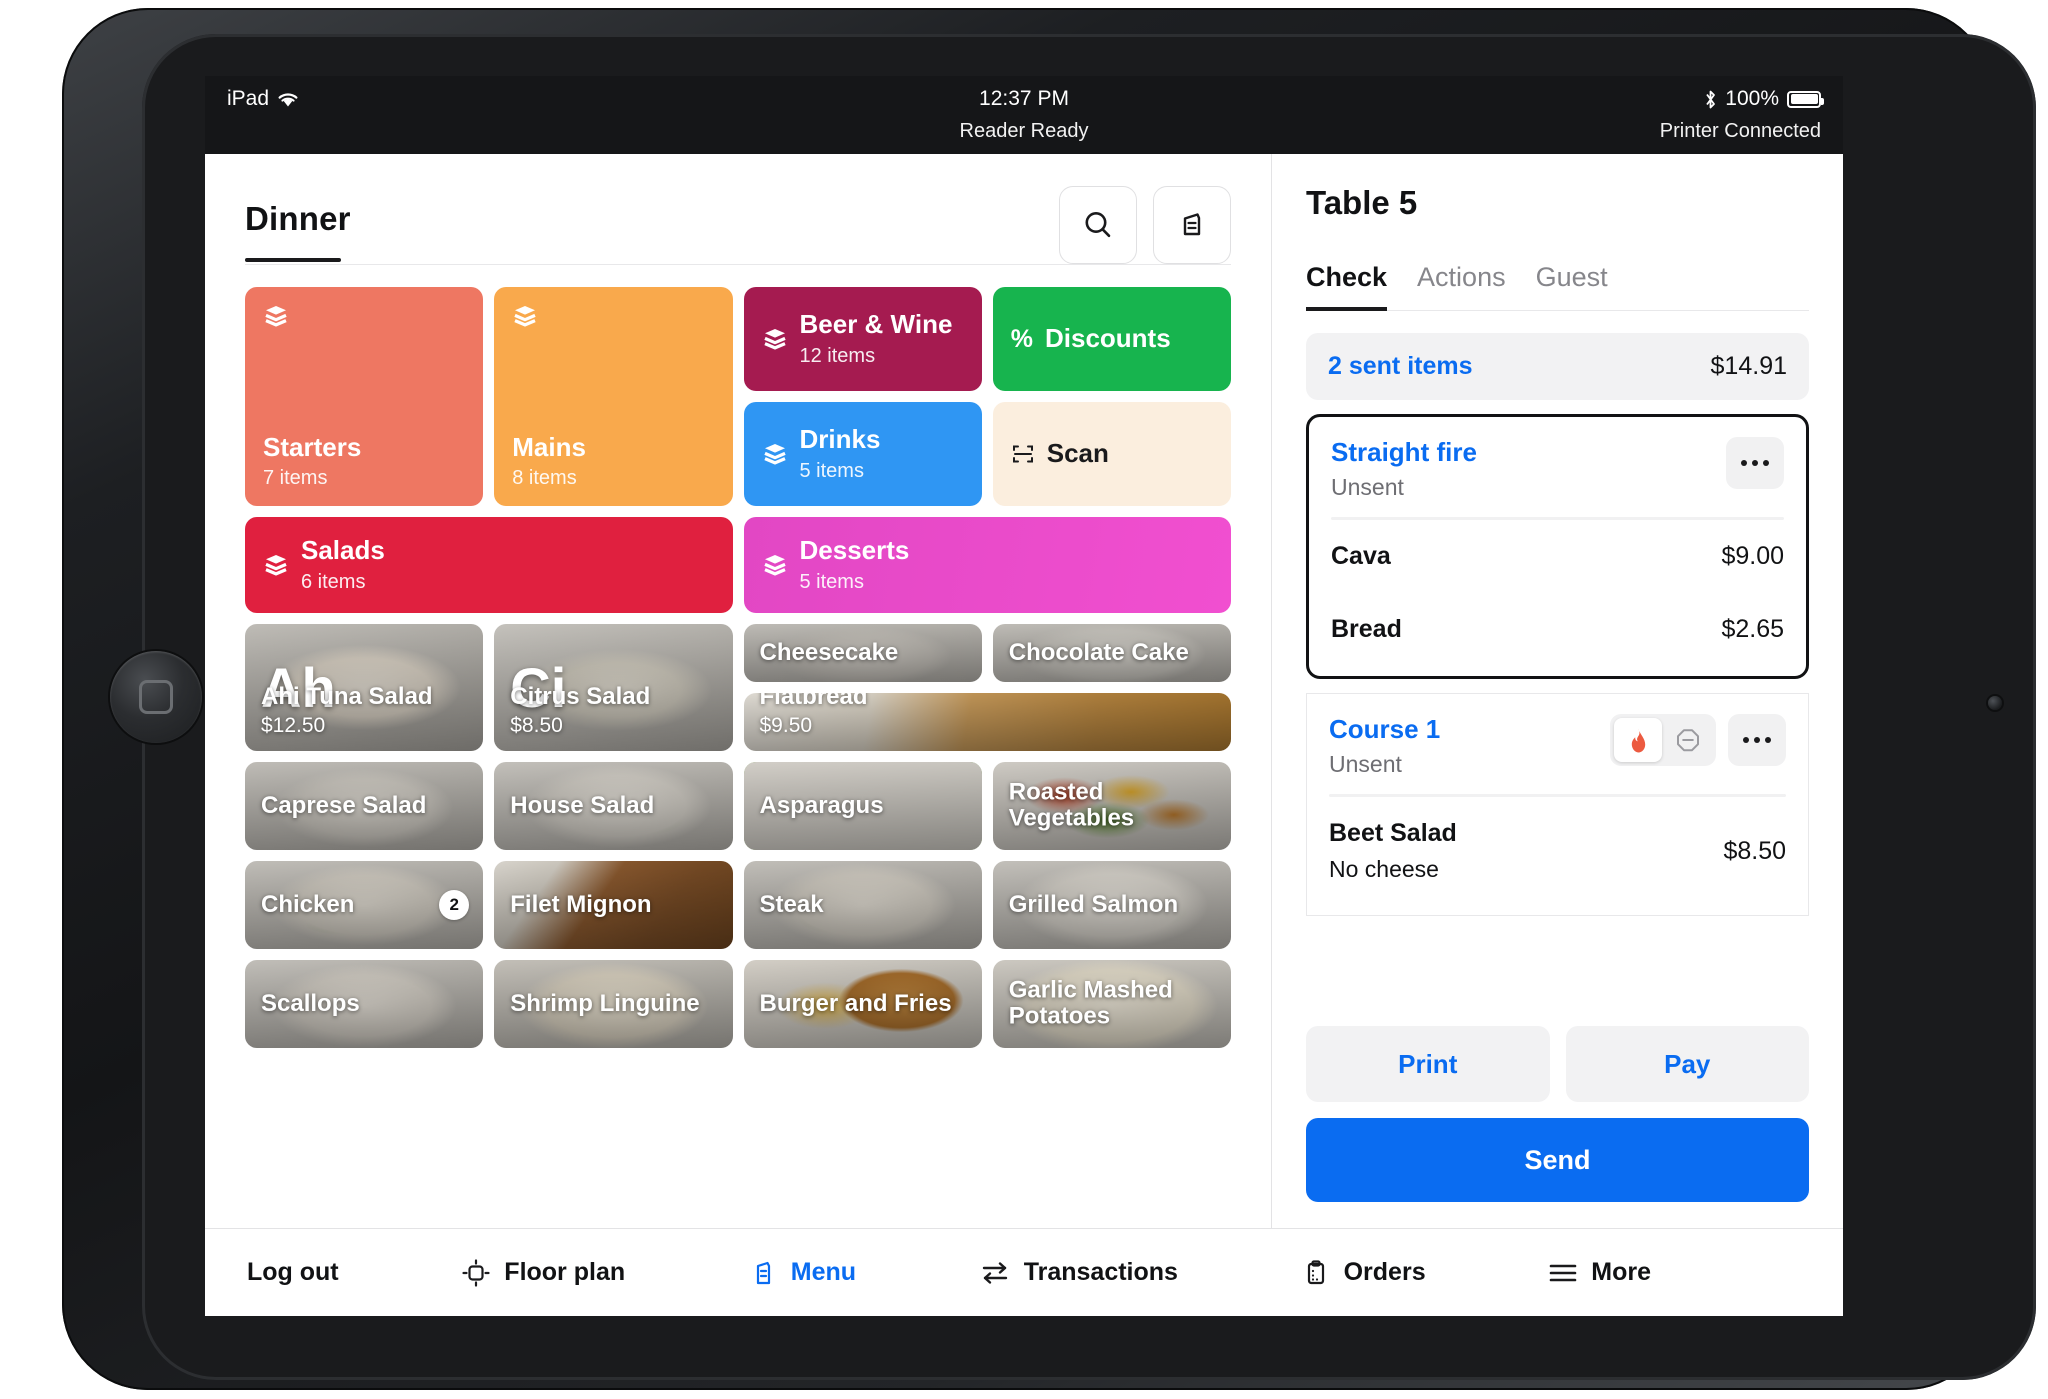 The height and width of the screenshot is (1399, 2048). I want to click on nav-label: More, so click(1621, 1272).